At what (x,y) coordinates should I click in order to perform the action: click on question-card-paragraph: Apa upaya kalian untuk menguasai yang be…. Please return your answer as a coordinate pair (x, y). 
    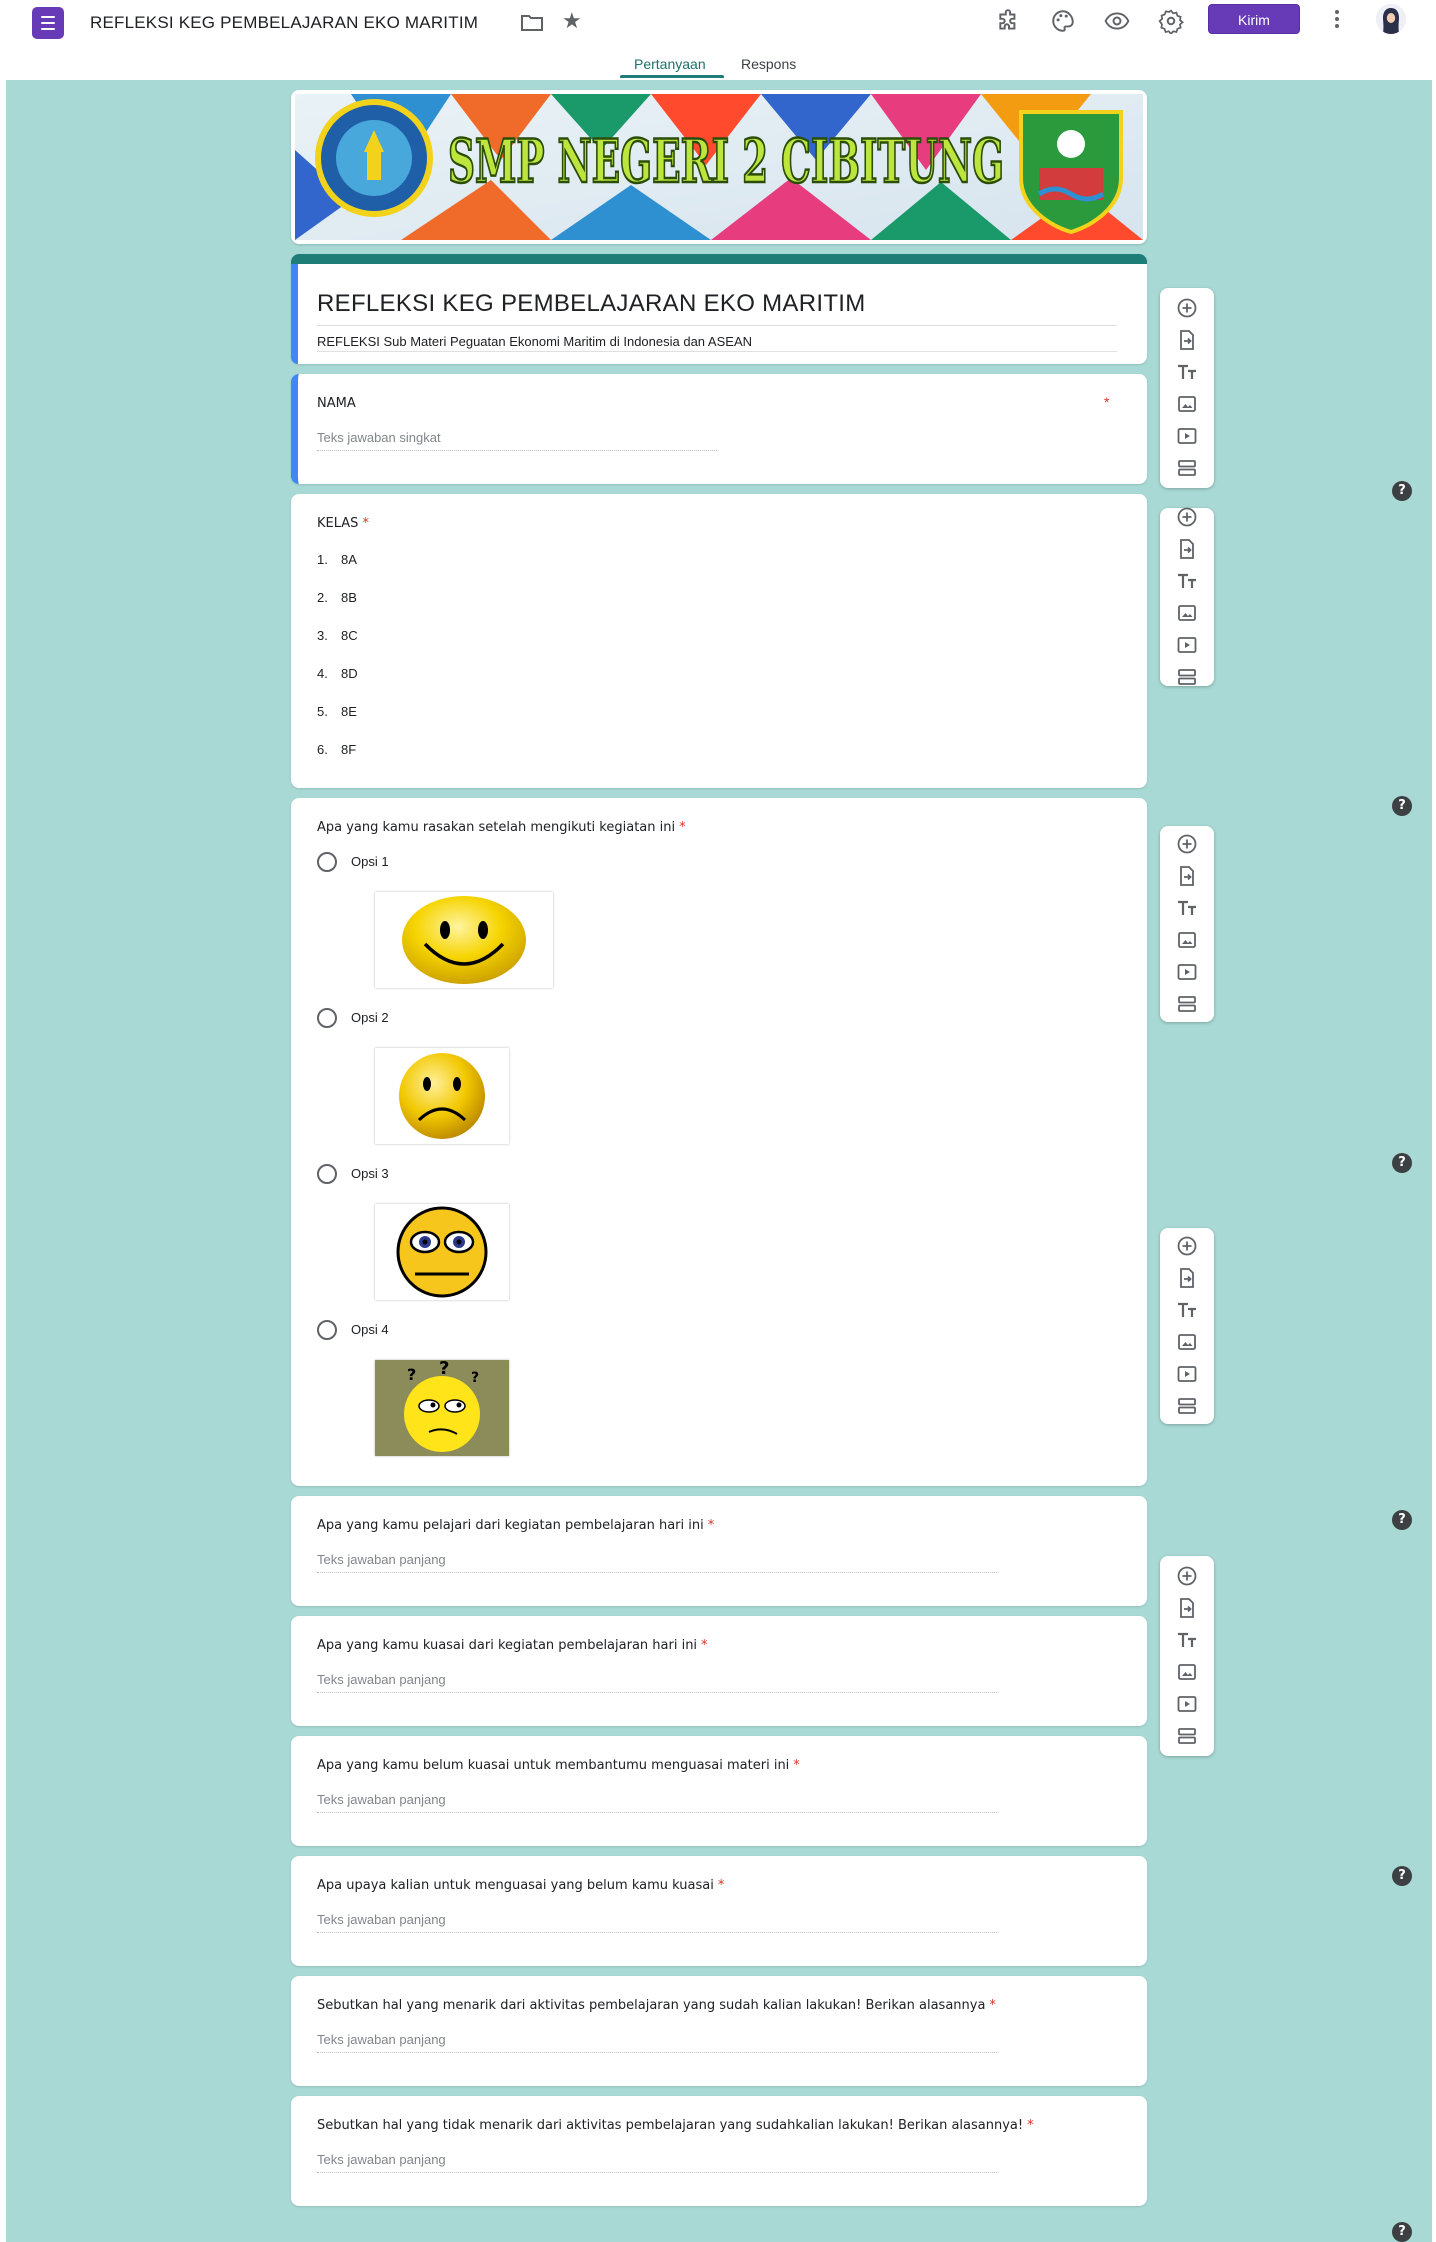
    Looking at the image, I should click on (719, 1911).